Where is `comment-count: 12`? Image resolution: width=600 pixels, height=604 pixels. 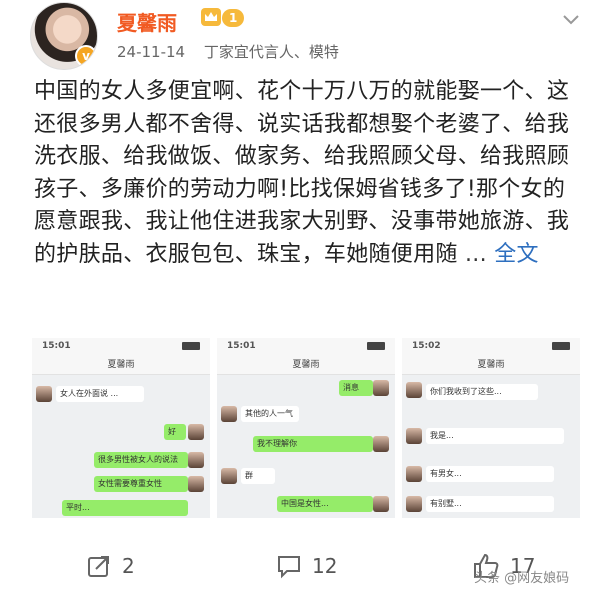
comment-count: 12 is located at coordinates (325, 566).